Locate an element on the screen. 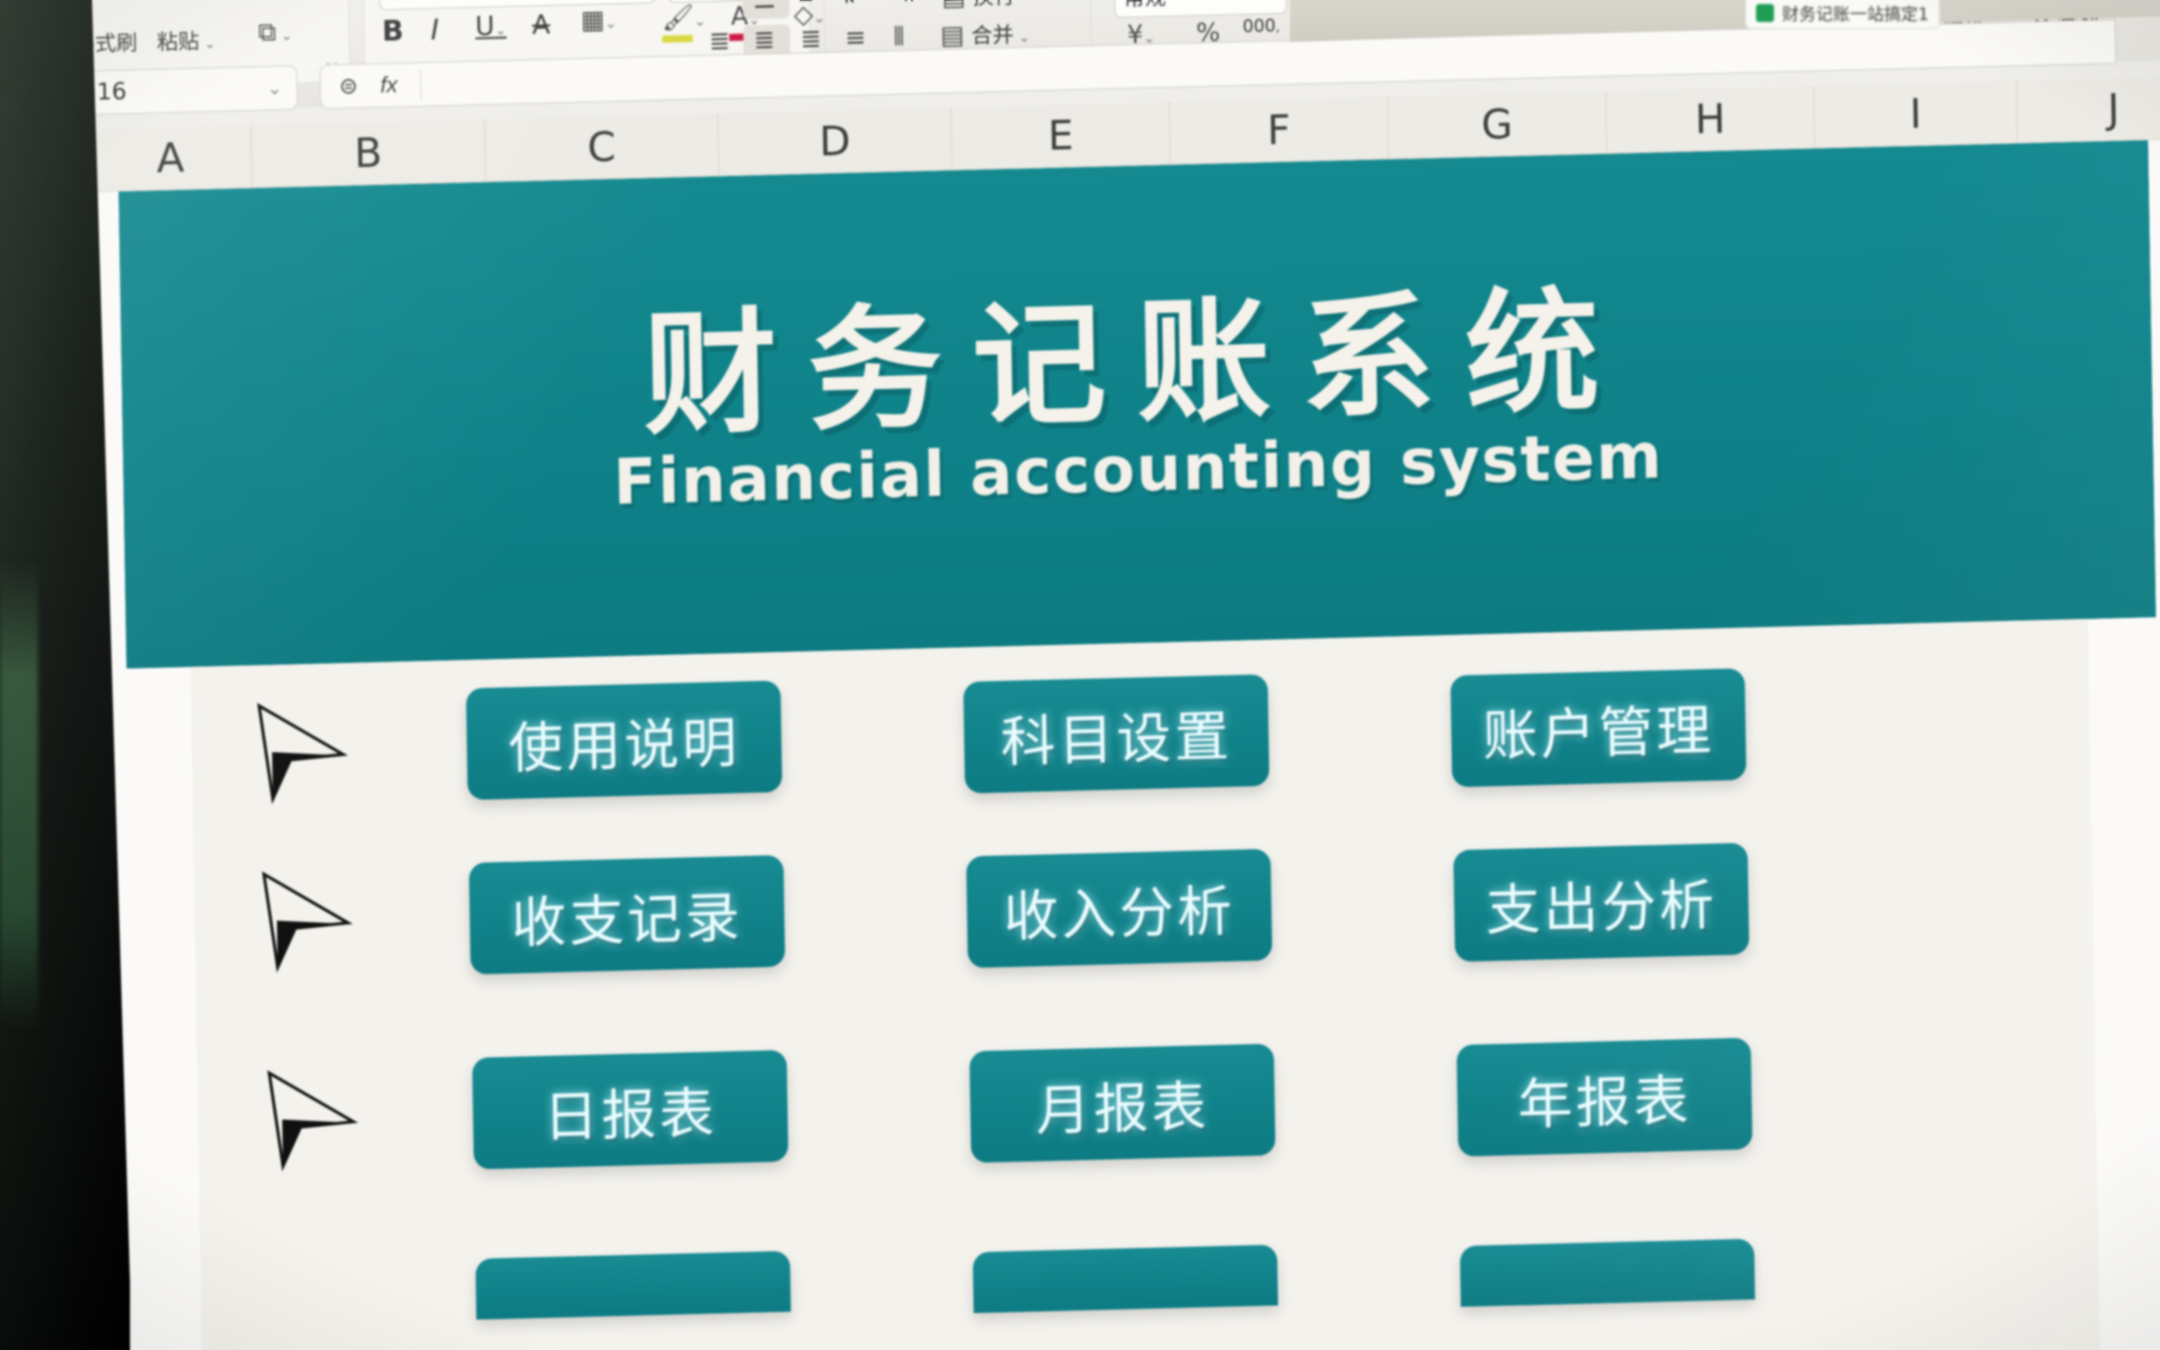  menu-button-row4-col1 is located at coordinates (633, 1285).